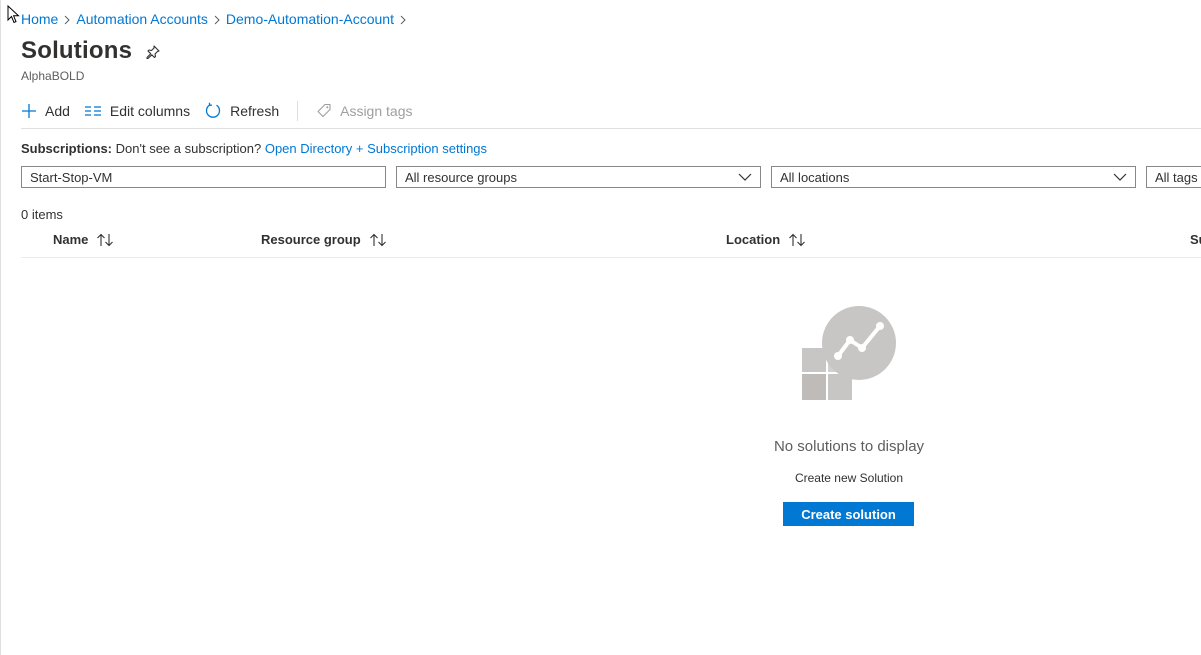 The width and height of the screenshot is (1201, 655). I want to click on page-title: Solutions, so click(77, 50).